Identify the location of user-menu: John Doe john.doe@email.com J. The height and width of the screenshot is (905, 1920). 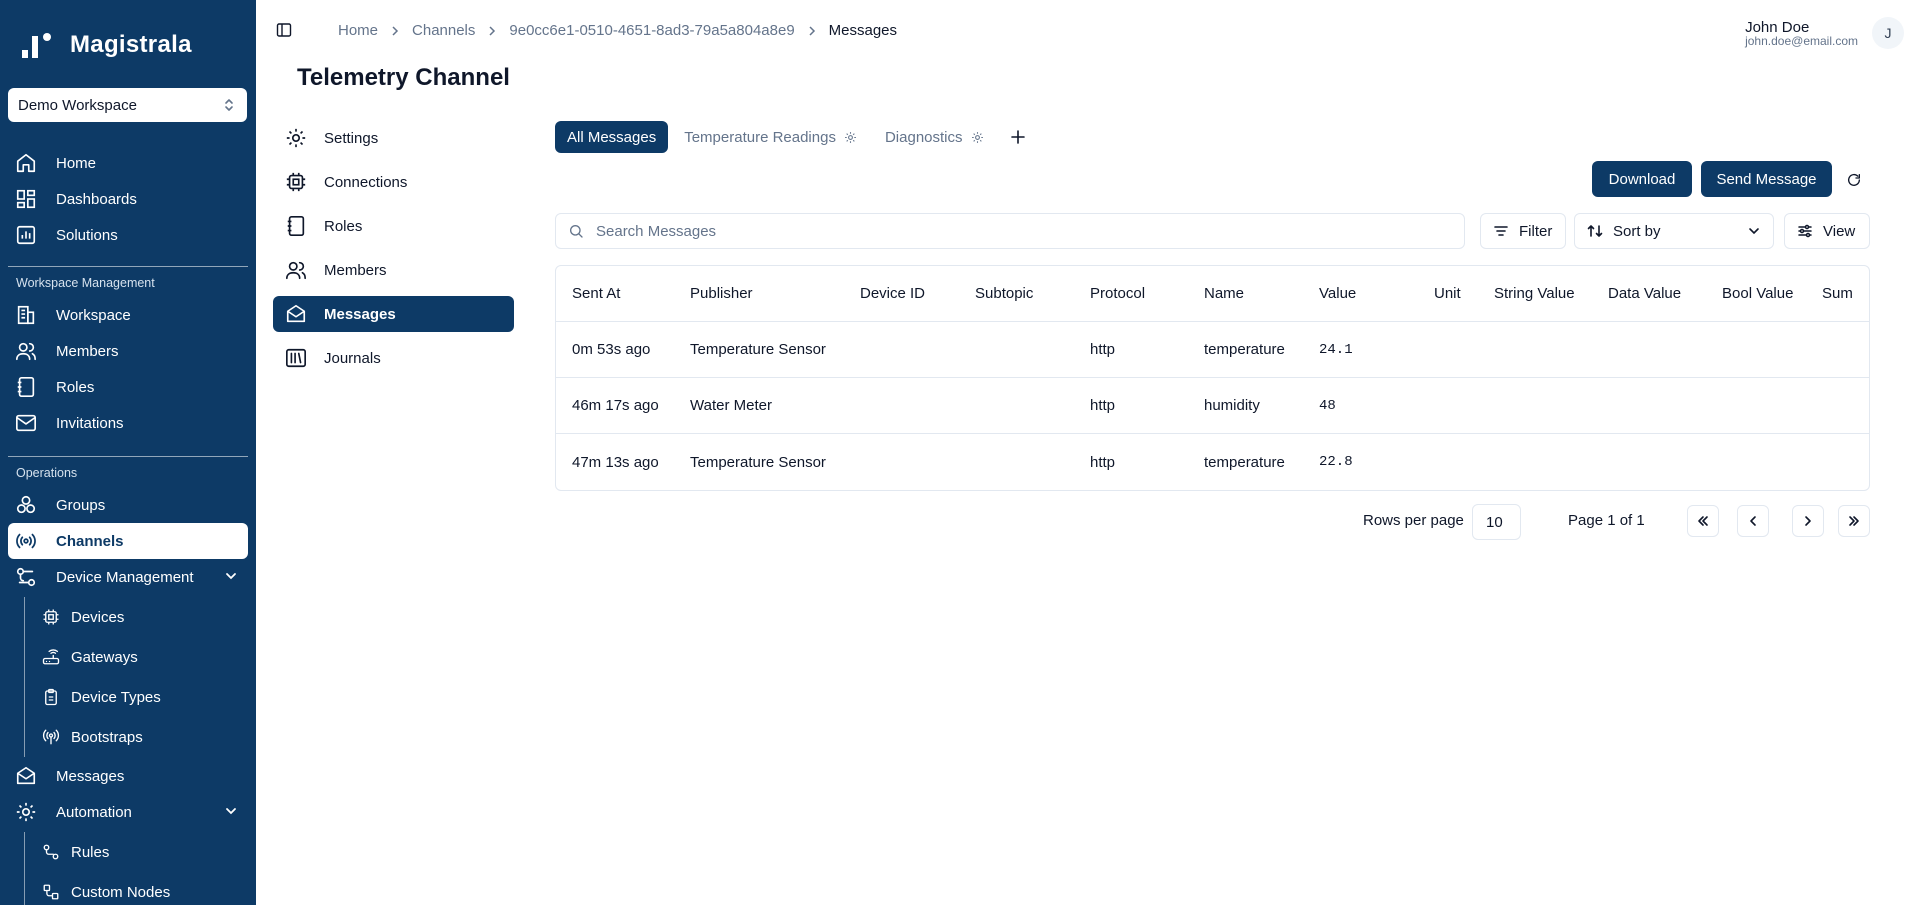
(1824, 33).